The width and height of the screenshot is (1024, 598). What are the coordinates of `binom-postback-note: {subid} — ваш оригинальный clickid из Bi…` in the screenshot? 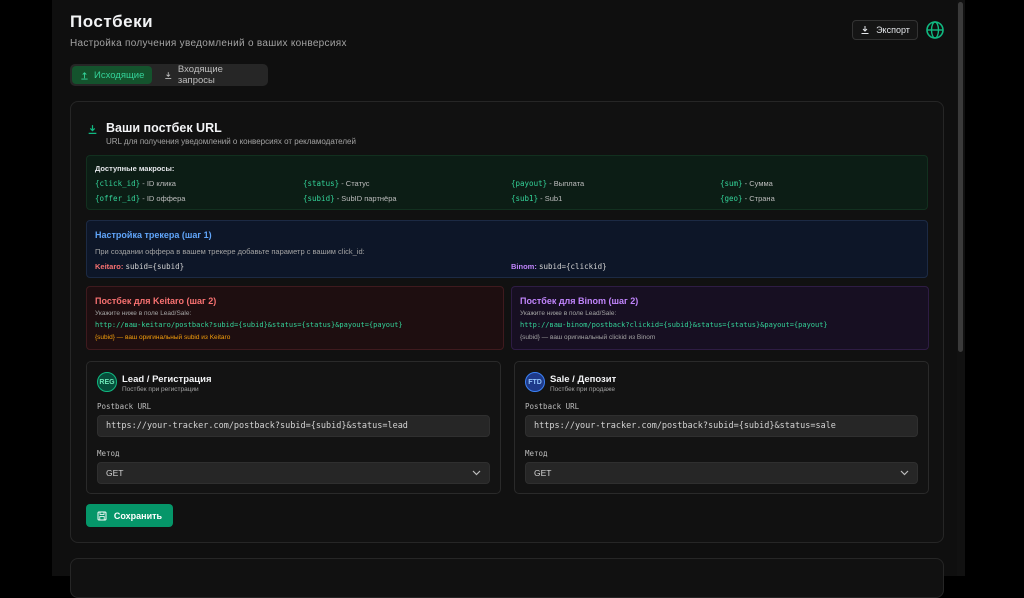 It's located at (588, 337).